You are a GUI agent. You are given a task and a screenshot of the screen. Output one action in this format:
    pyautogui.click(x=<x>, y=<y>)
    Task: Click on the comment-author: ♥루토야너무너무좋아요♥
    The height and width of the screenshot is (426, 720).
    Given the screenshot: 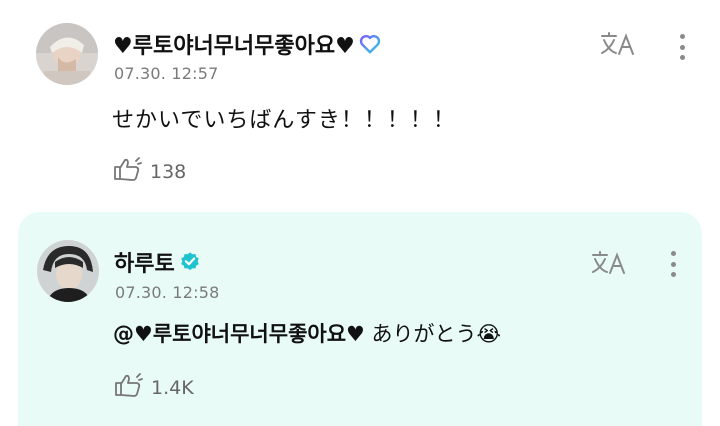 What is the action you would take?
    pyautogui.click(x=247, y=44)
    